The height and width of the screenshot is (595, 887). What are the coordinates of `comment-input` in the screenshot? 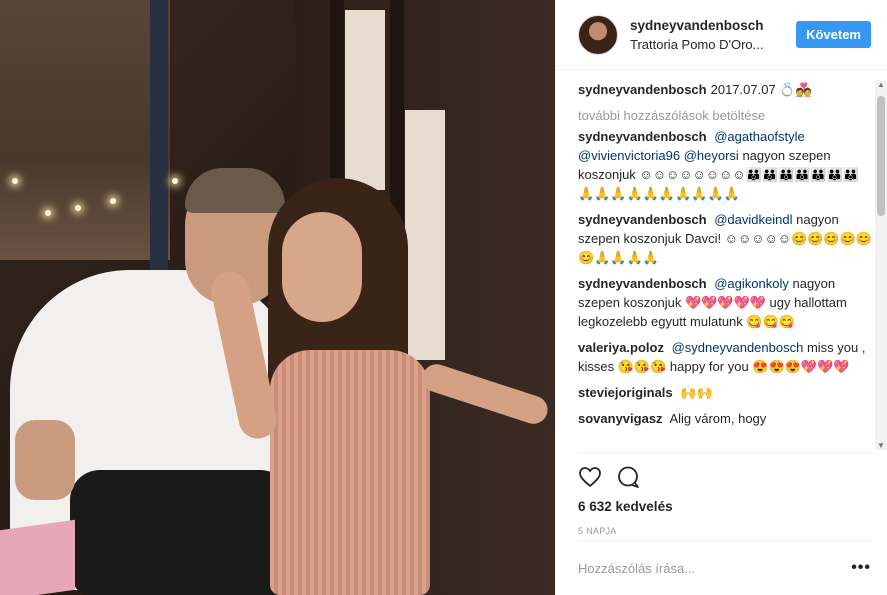 It's located at (715, 568).